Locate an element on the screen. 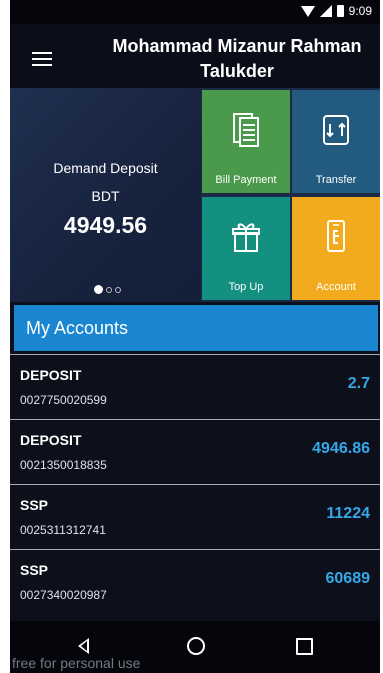  top-up-label: Top Up is located at coordinates (246, 287).